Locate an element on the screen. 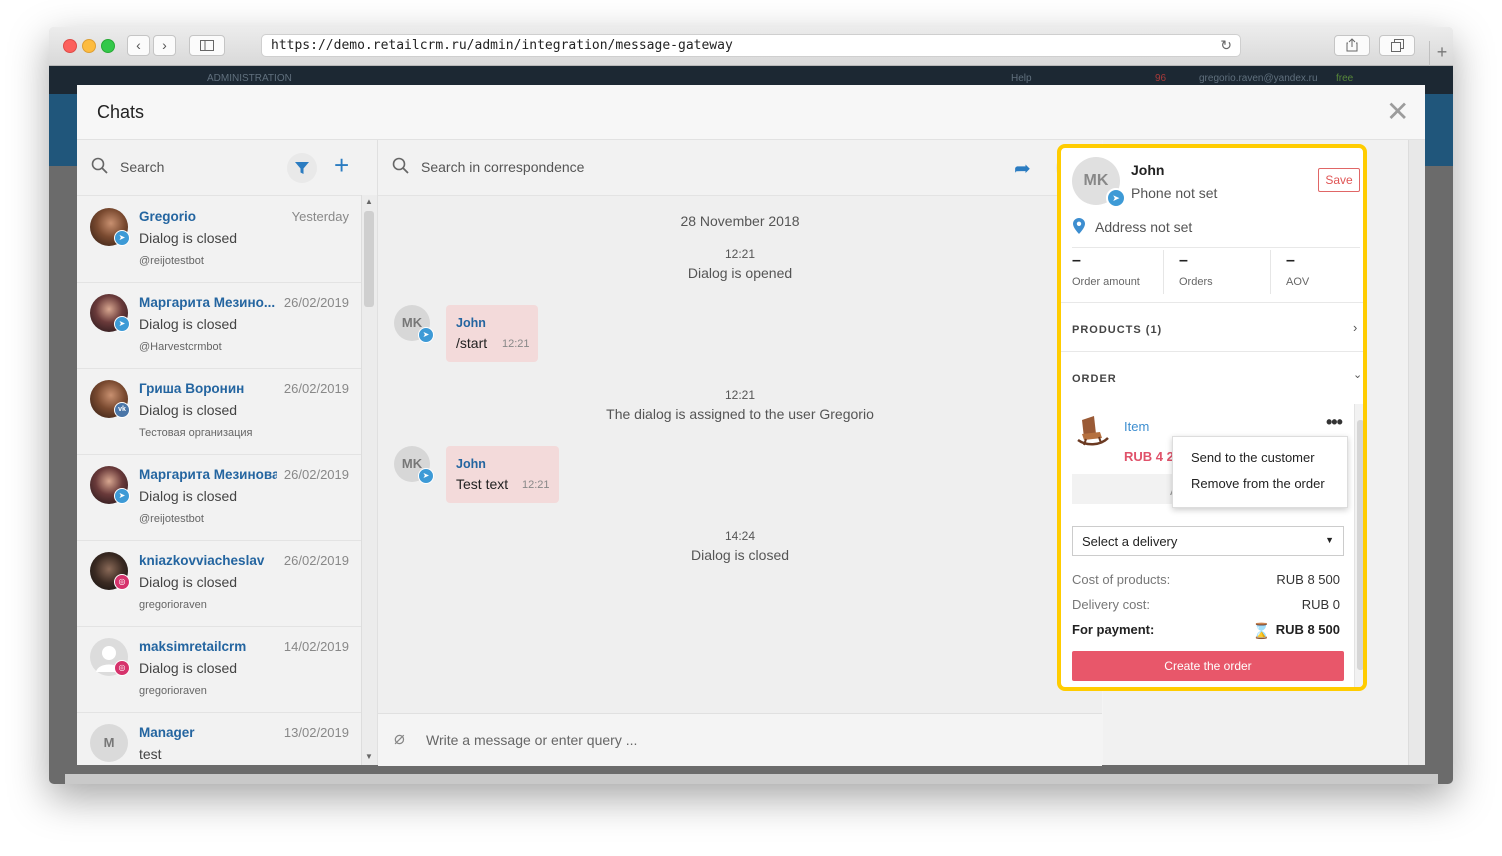 This screenshot has height=856, width=1502. remove-from-order-menu-item: Remove from the order is located at coordinates (1258, 483).